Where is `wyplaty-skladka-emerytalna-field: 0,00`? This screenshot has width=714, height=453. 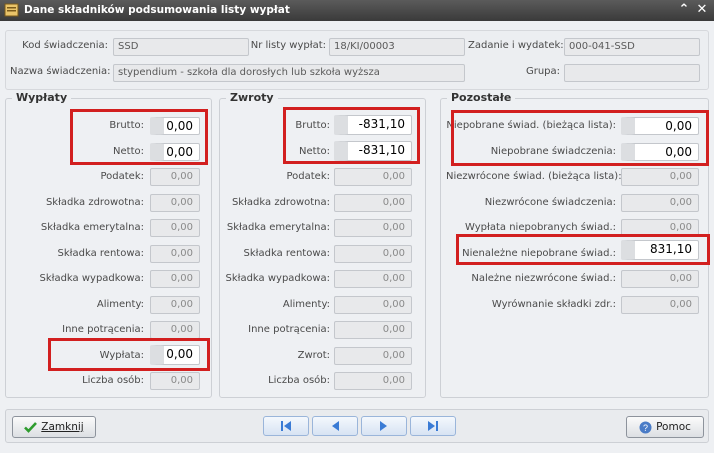
wyplaty-skladka-emerytalna-field: 0,00 is located at coordinates (175, 228).